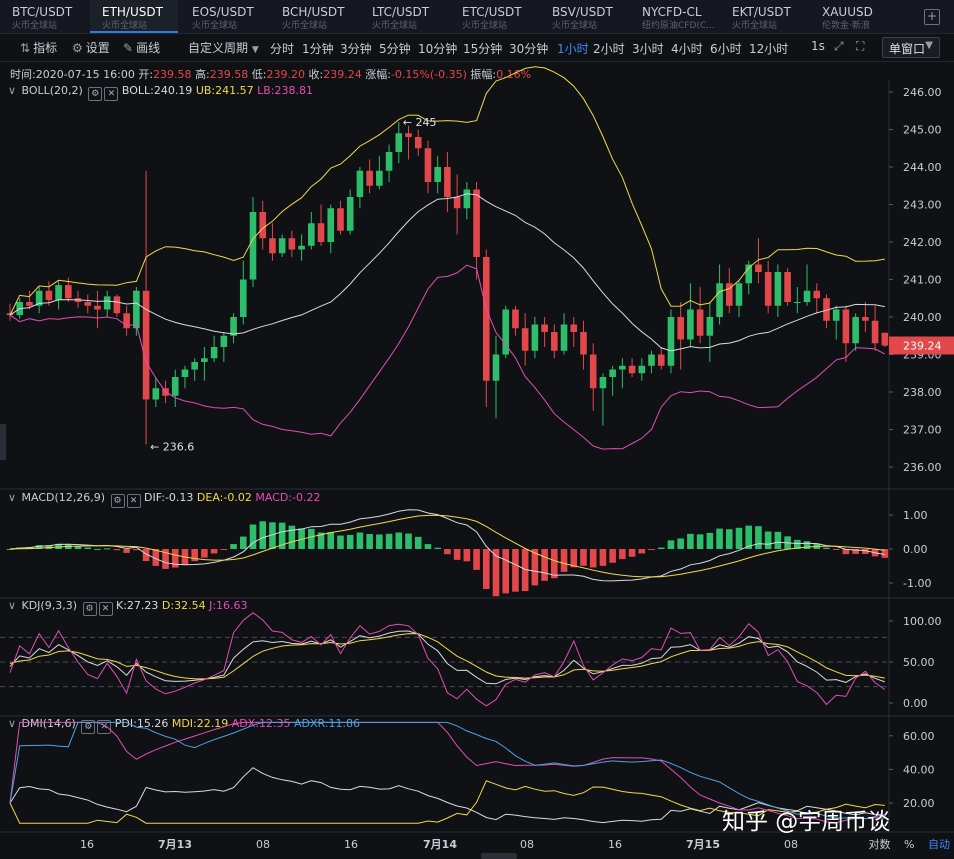 This screenshot has width=954, height=859. What do you see at coordinates (791, 844) in the screenshot?
I see `time-axis-label: 08` at bounding box center [791, 844].